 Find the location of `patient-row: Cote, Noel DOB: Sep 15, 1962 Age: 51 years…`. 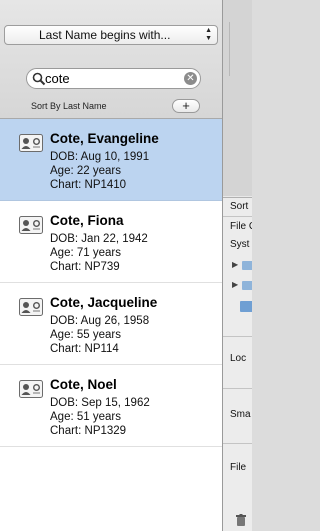

patient-row: Cote, Noel DOB: Sep 15, 1962 Age: 51 years… is located at coordinates (111, 406).